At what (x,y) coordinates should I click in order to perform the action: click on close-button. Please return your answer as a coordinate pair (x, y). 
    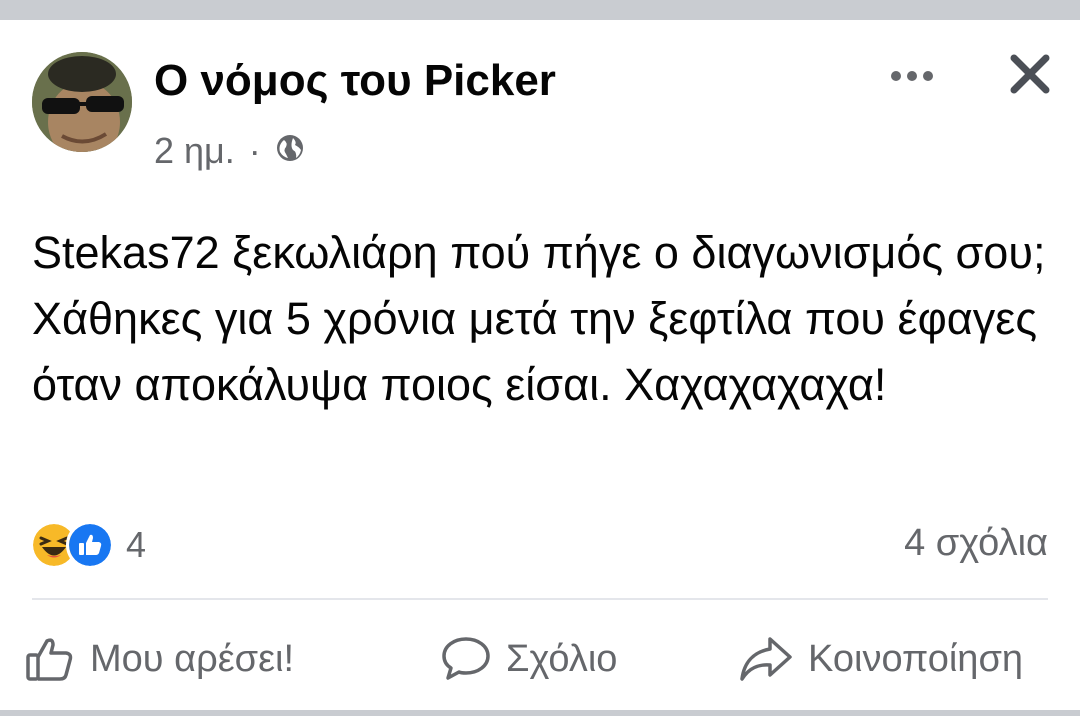
    Looking at the image, I should click on (1030, 74).